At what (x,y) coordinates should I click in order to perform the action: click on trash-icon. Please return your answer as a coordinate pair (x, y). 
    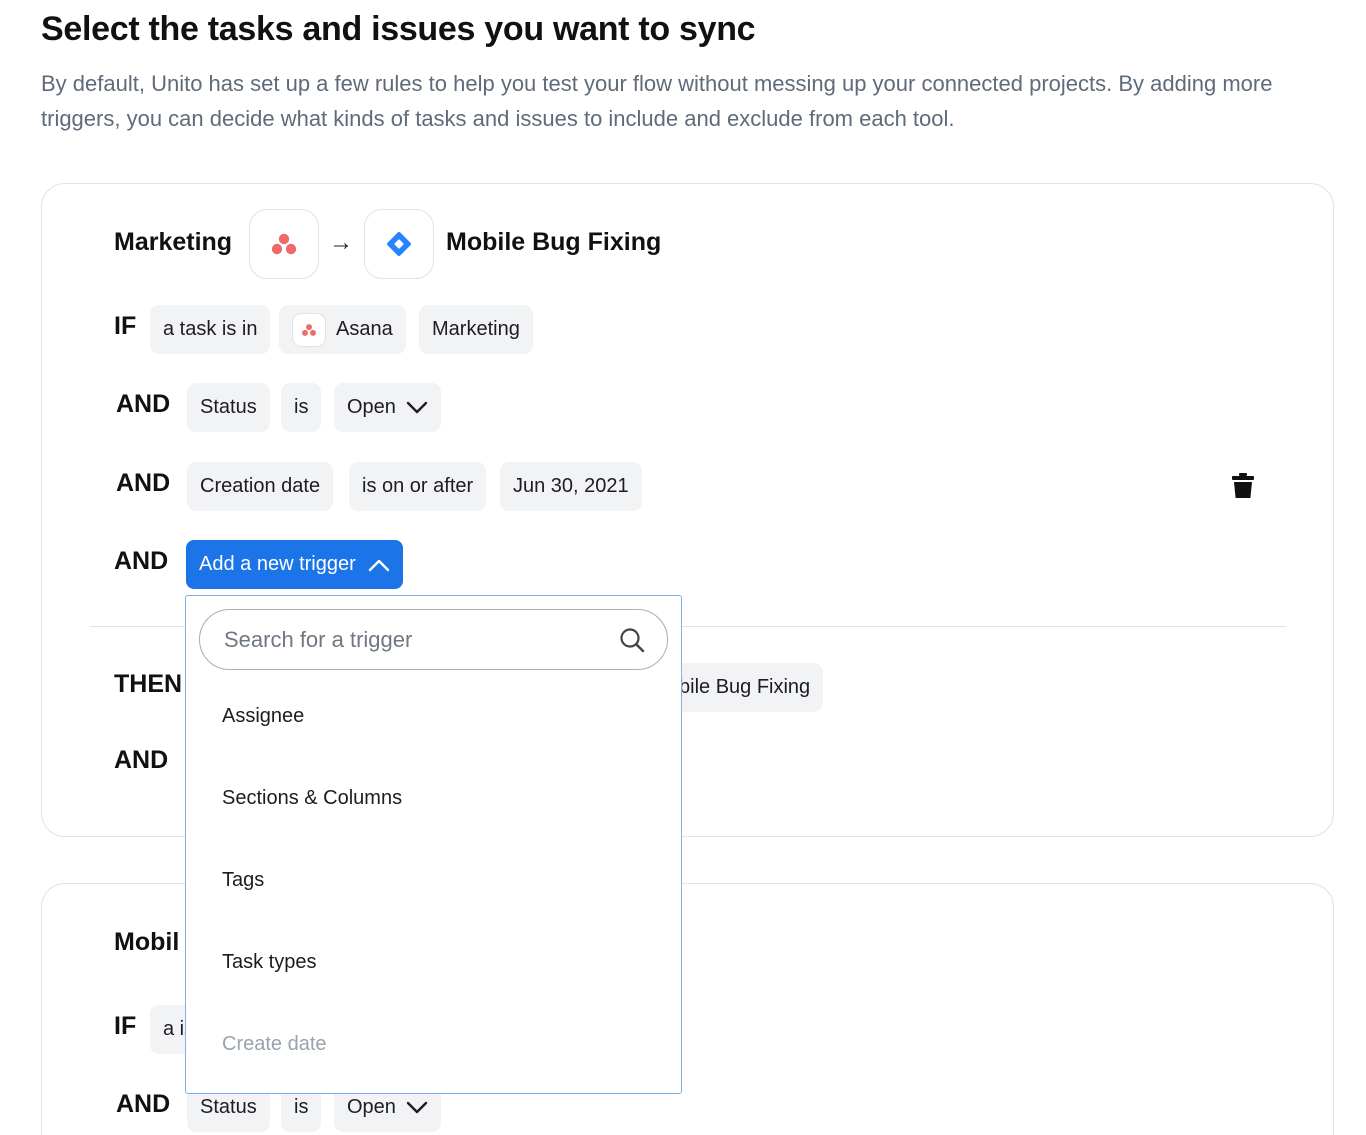
    Looking at the image, I should click on (1243, 485).